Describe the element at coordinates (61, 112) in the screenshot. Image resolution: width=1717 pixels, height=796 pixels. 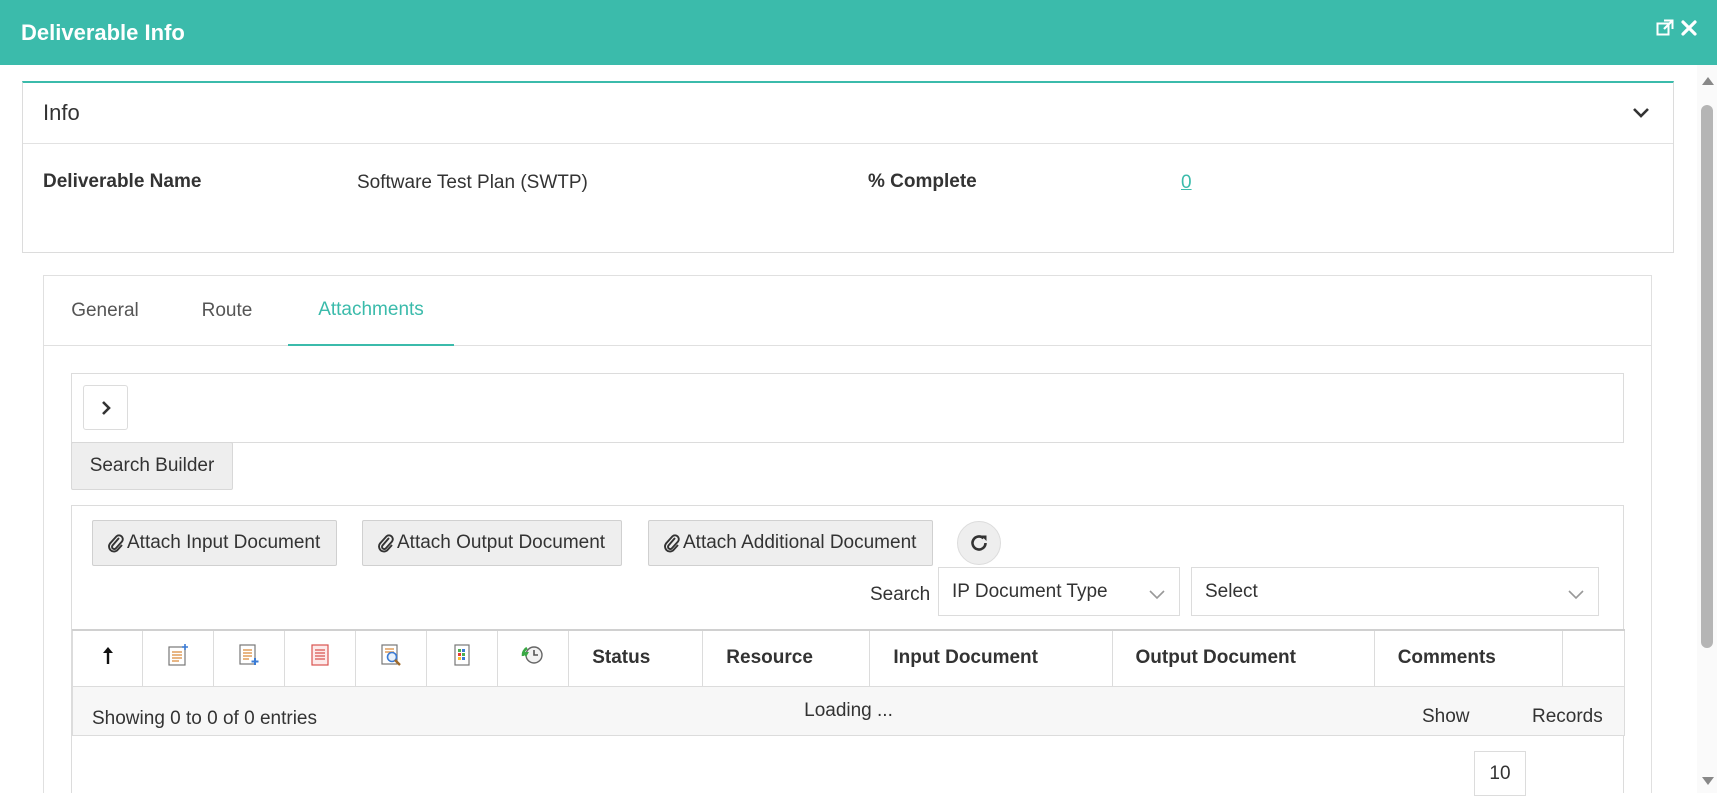
I see `info-heading: Info` at that location.